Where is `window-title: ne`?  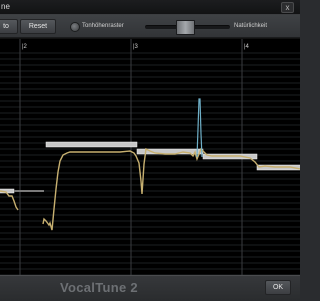
window-title: ne is located at coordinates (5, 6).